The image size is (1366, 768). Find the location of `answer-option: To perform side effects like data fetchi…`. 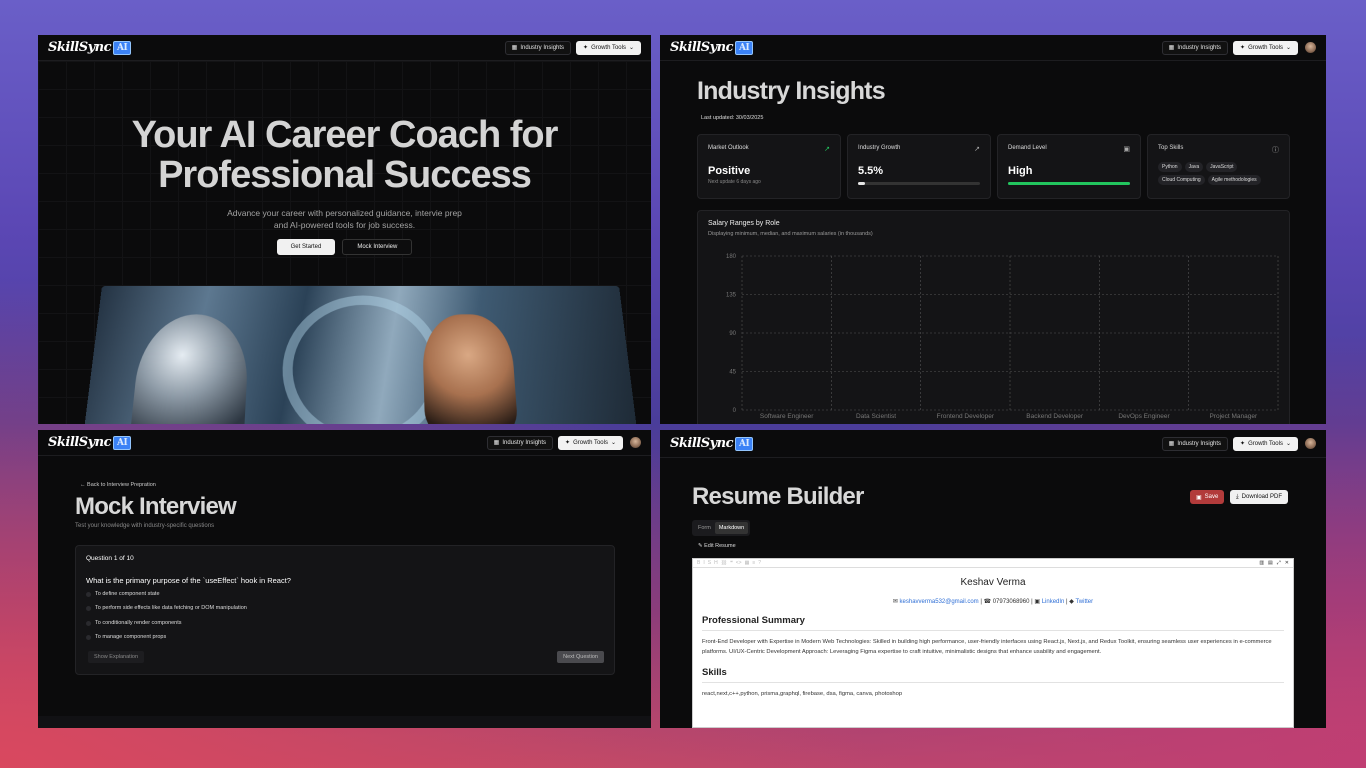

answer-option: To perform side effects like data fetchi… is located at coordinates (166, 608).